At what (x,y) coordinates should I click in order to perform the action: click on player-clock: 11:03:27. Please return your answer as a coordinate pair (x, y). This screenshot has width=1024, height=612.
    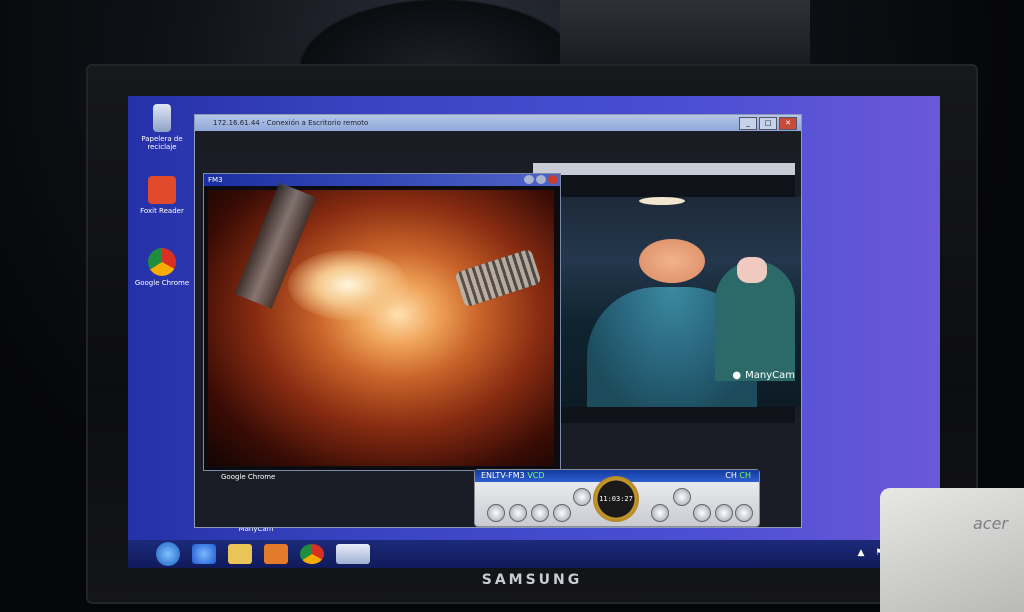
    Looking at the image, I should click on (616, 499).